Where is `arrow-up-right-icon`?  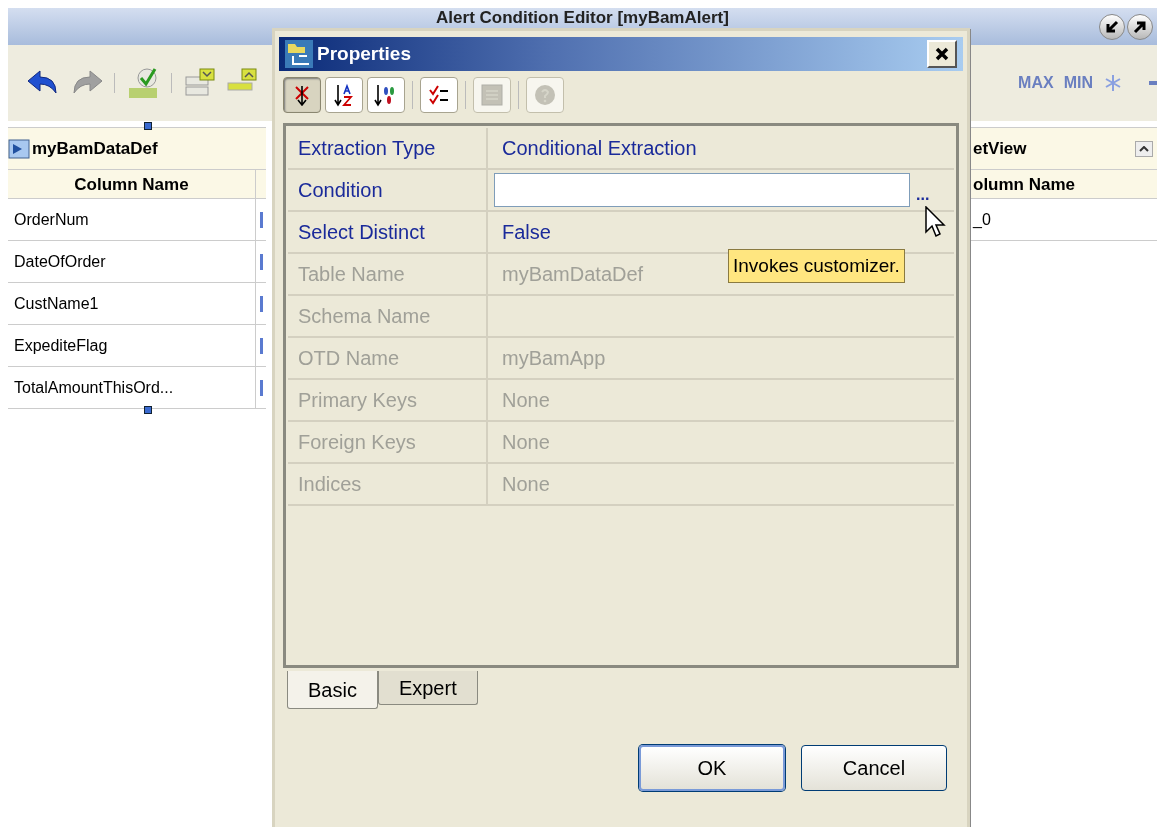
arrow-up-right-icon is located at coordinates (1140, 27).